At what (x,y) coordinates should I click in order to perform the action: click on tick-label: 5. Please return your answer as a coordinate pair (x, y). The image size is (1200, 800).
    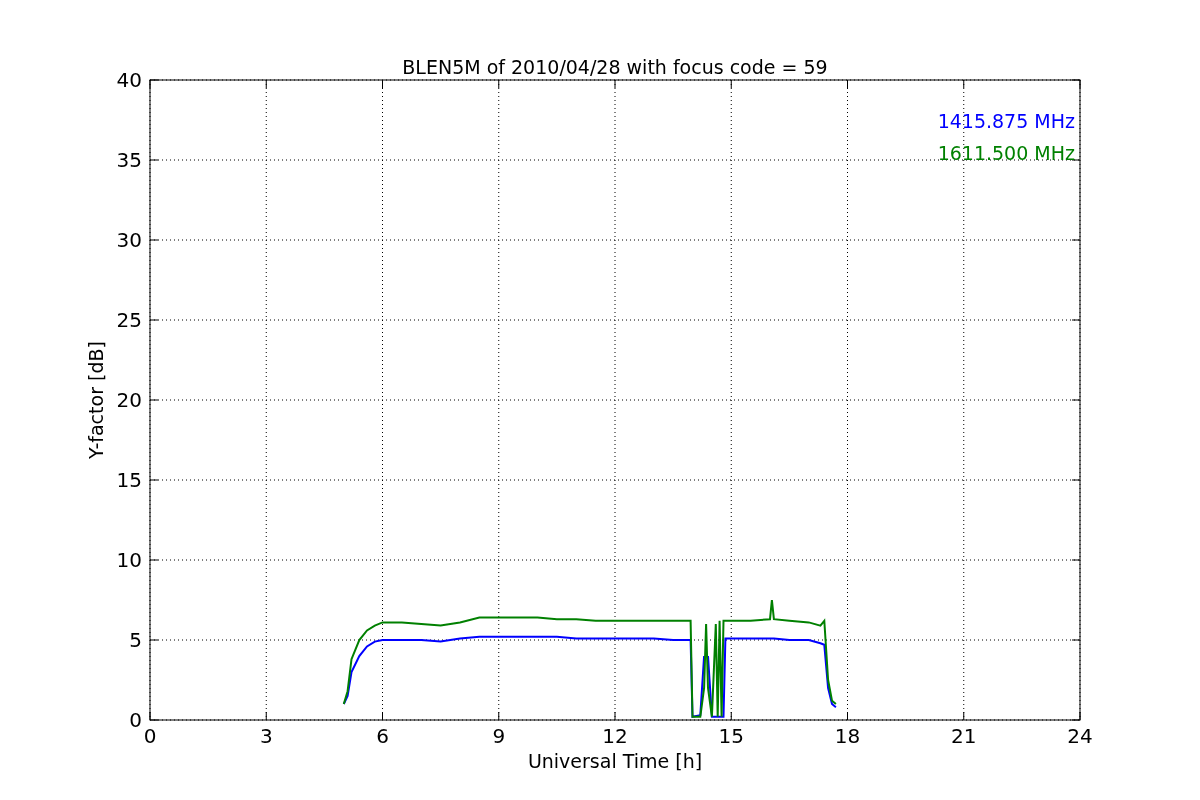
    Looking at the image, I should click on (135, 640).